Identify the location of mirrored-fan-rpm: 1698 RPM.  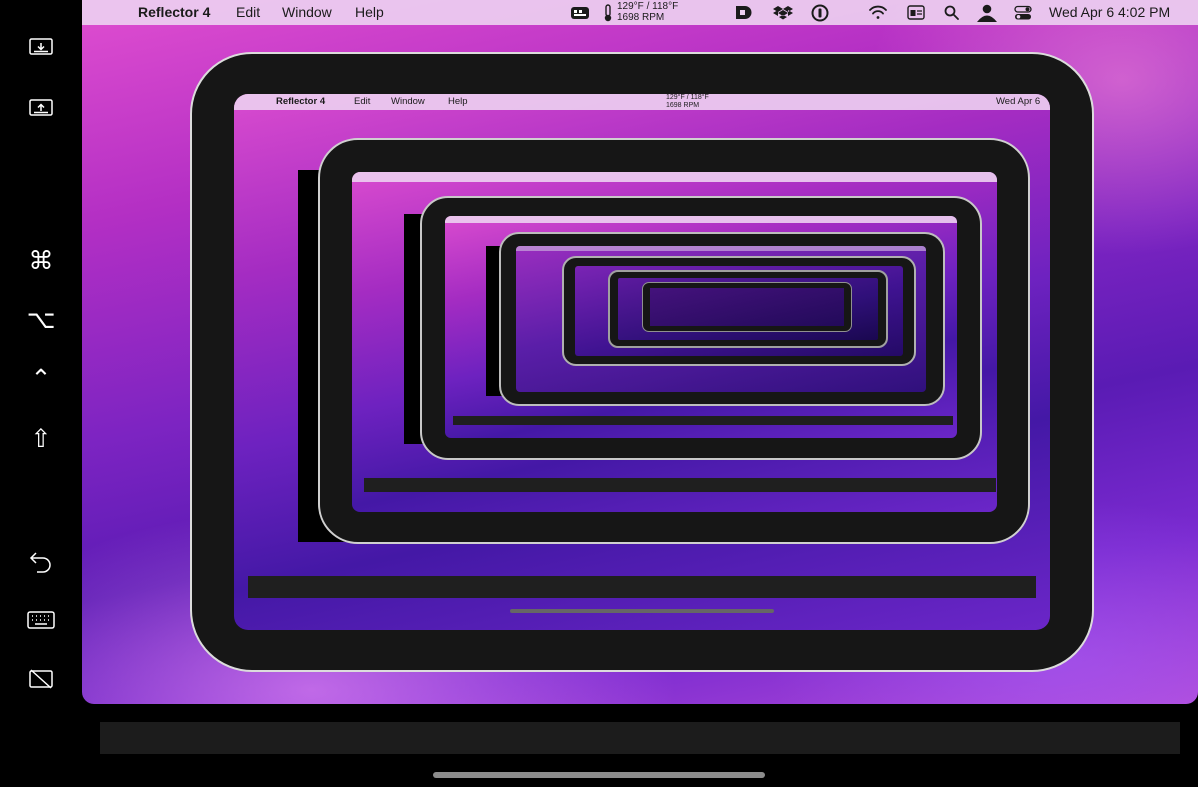
(683, 105).